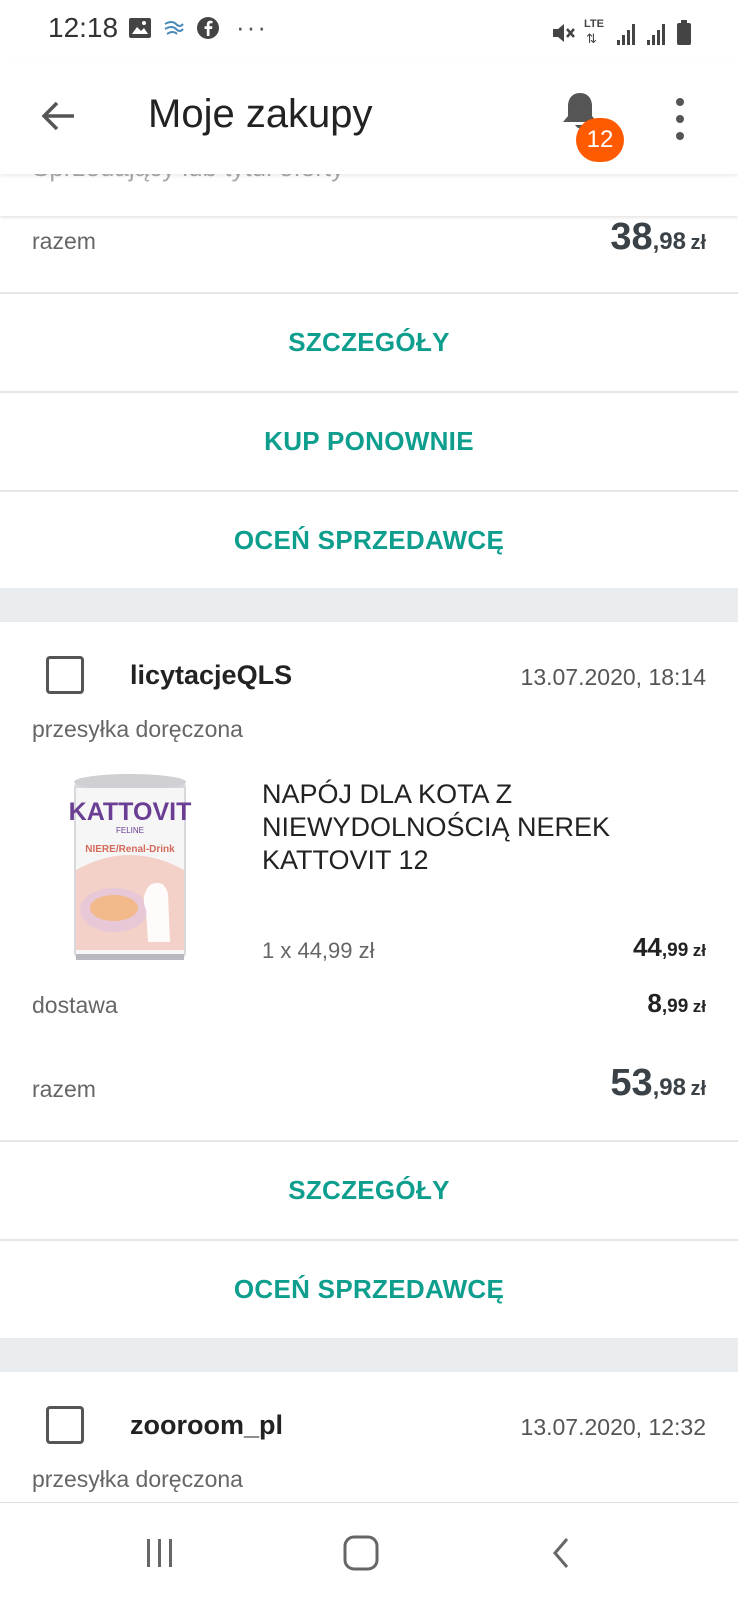 The image size is (738, 1600). I want to click on home-icon, so click(361, 1553).